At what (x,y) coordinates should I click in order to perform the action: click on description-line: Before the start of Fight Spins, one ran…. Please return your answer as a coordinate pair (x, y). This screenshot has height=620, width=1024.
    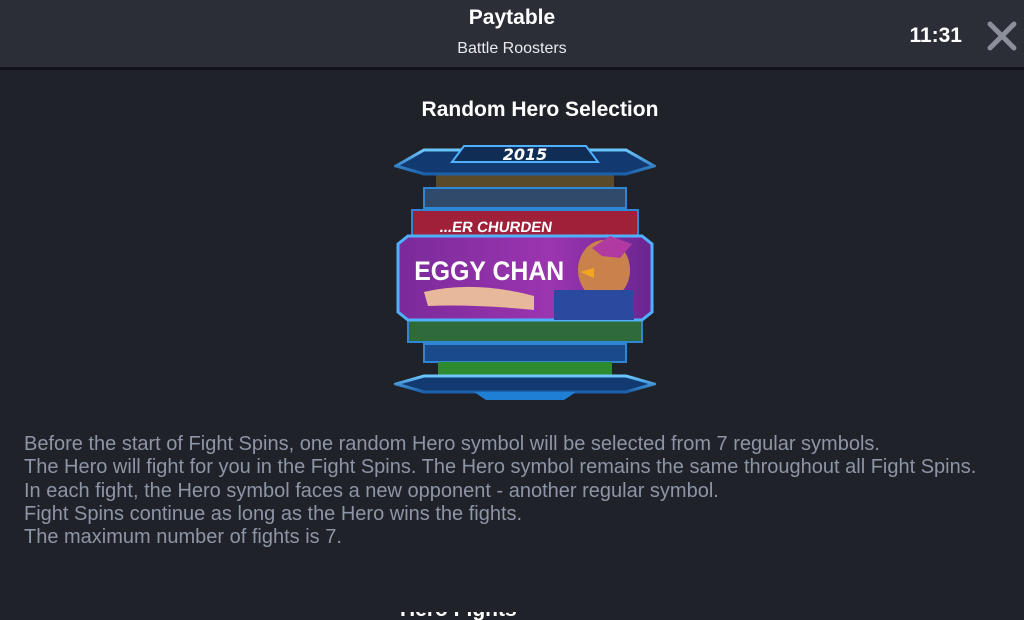
    Looking at the image, I should click on (452, 444).